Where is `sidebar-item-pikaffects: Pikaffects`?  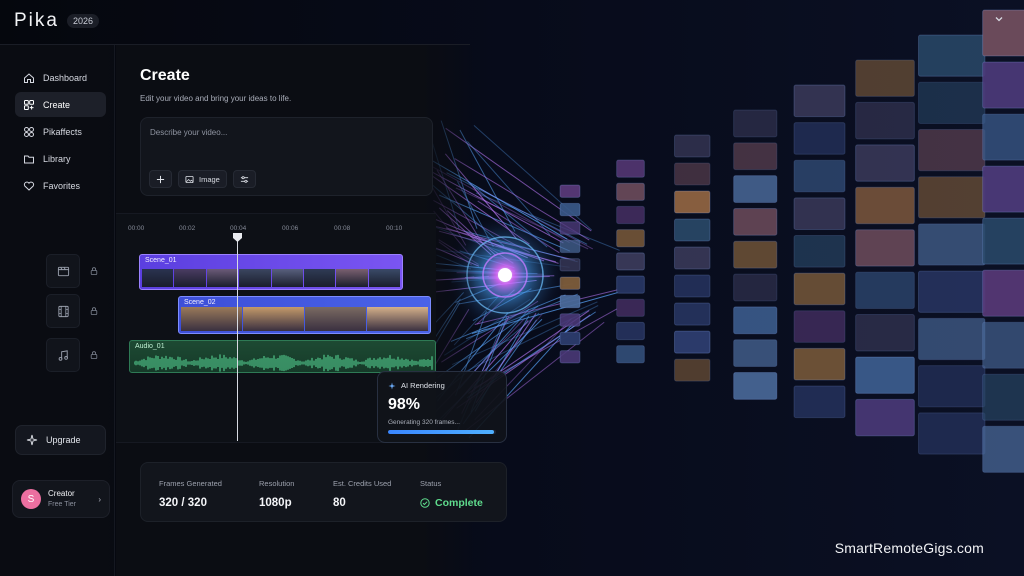 sidebar-item-pikaffects: Pikaffects is located at coordinates (60, 131).